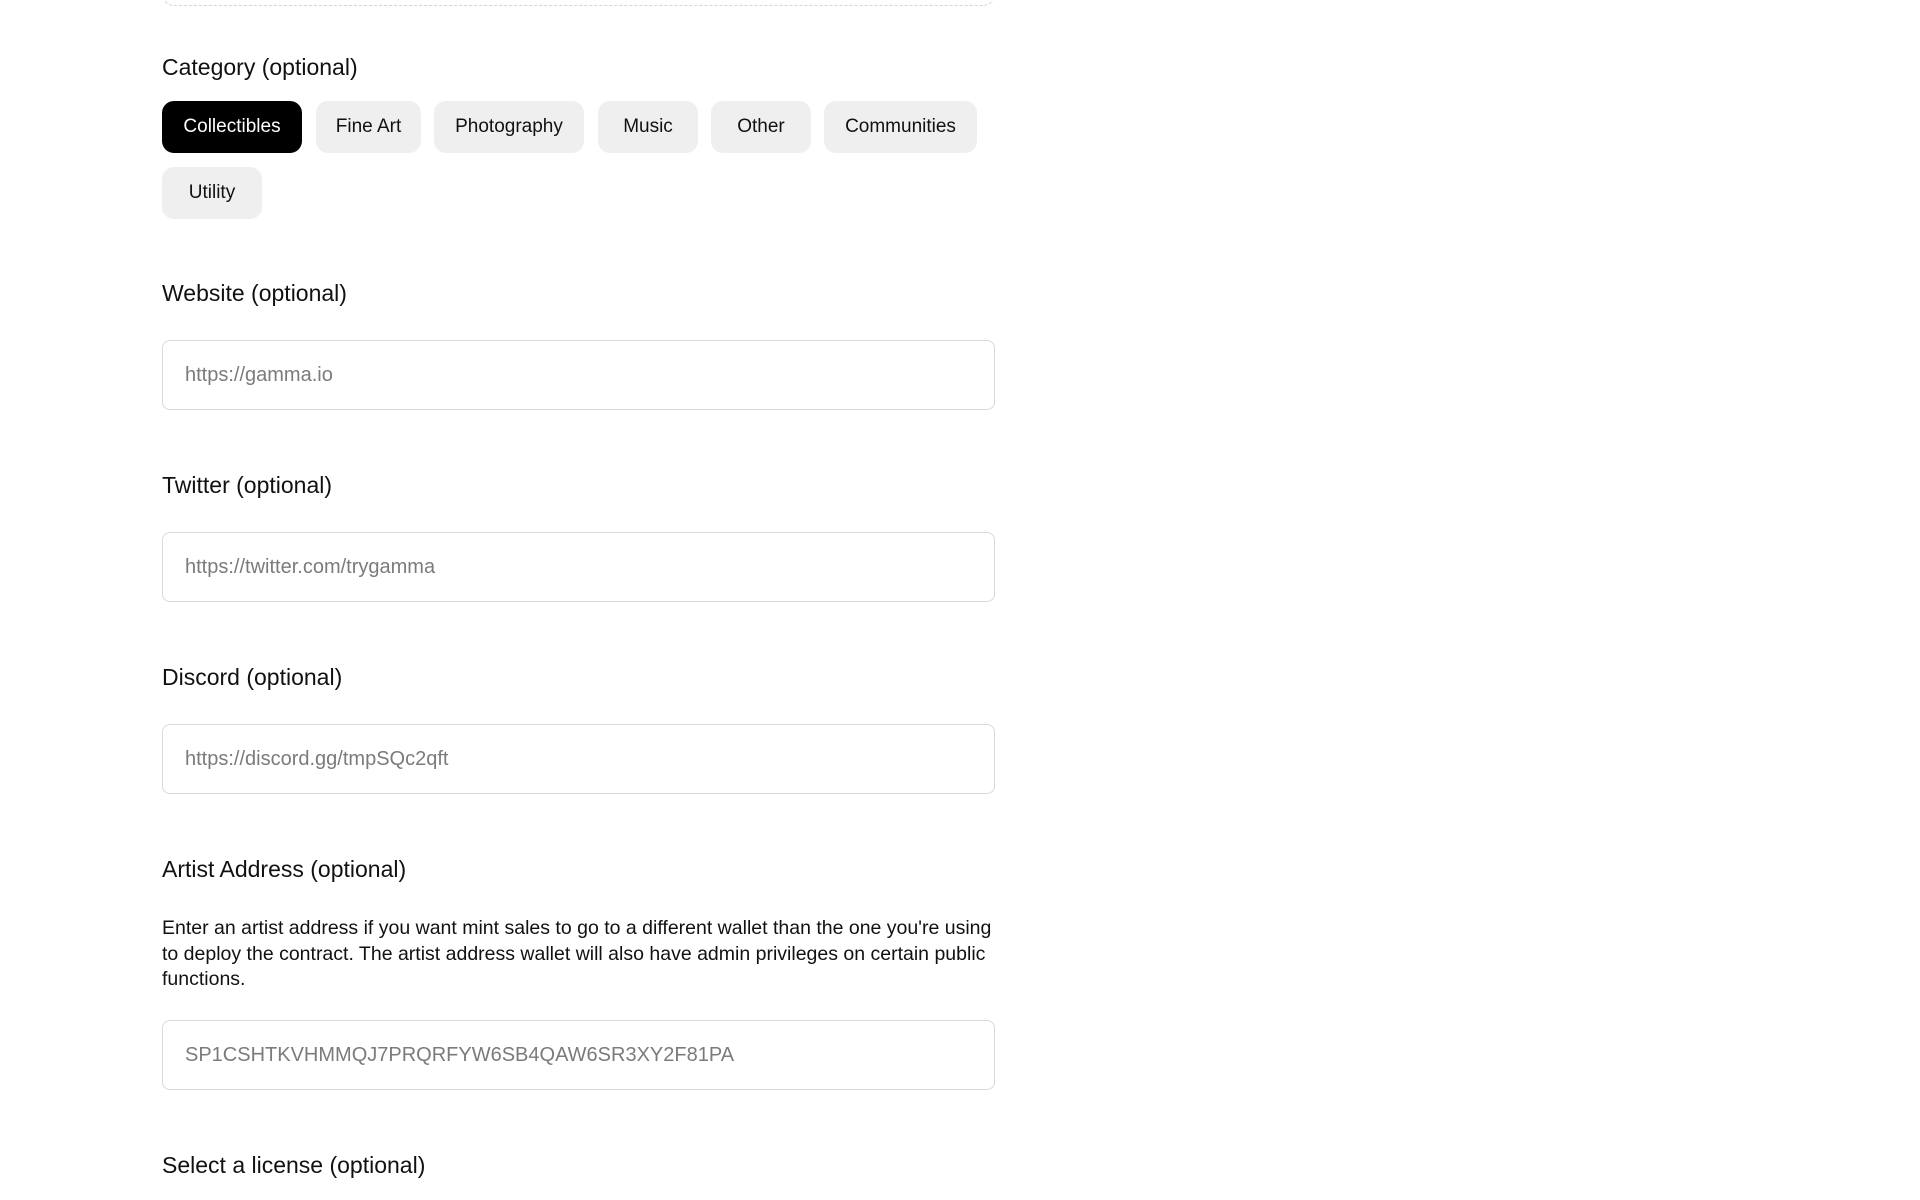 The image size is (1920, 1200). What do you see at coordinates (509, 127) in the screenshot?
I see `category-chip-photography: Photography` at bounding box center [509, 127].